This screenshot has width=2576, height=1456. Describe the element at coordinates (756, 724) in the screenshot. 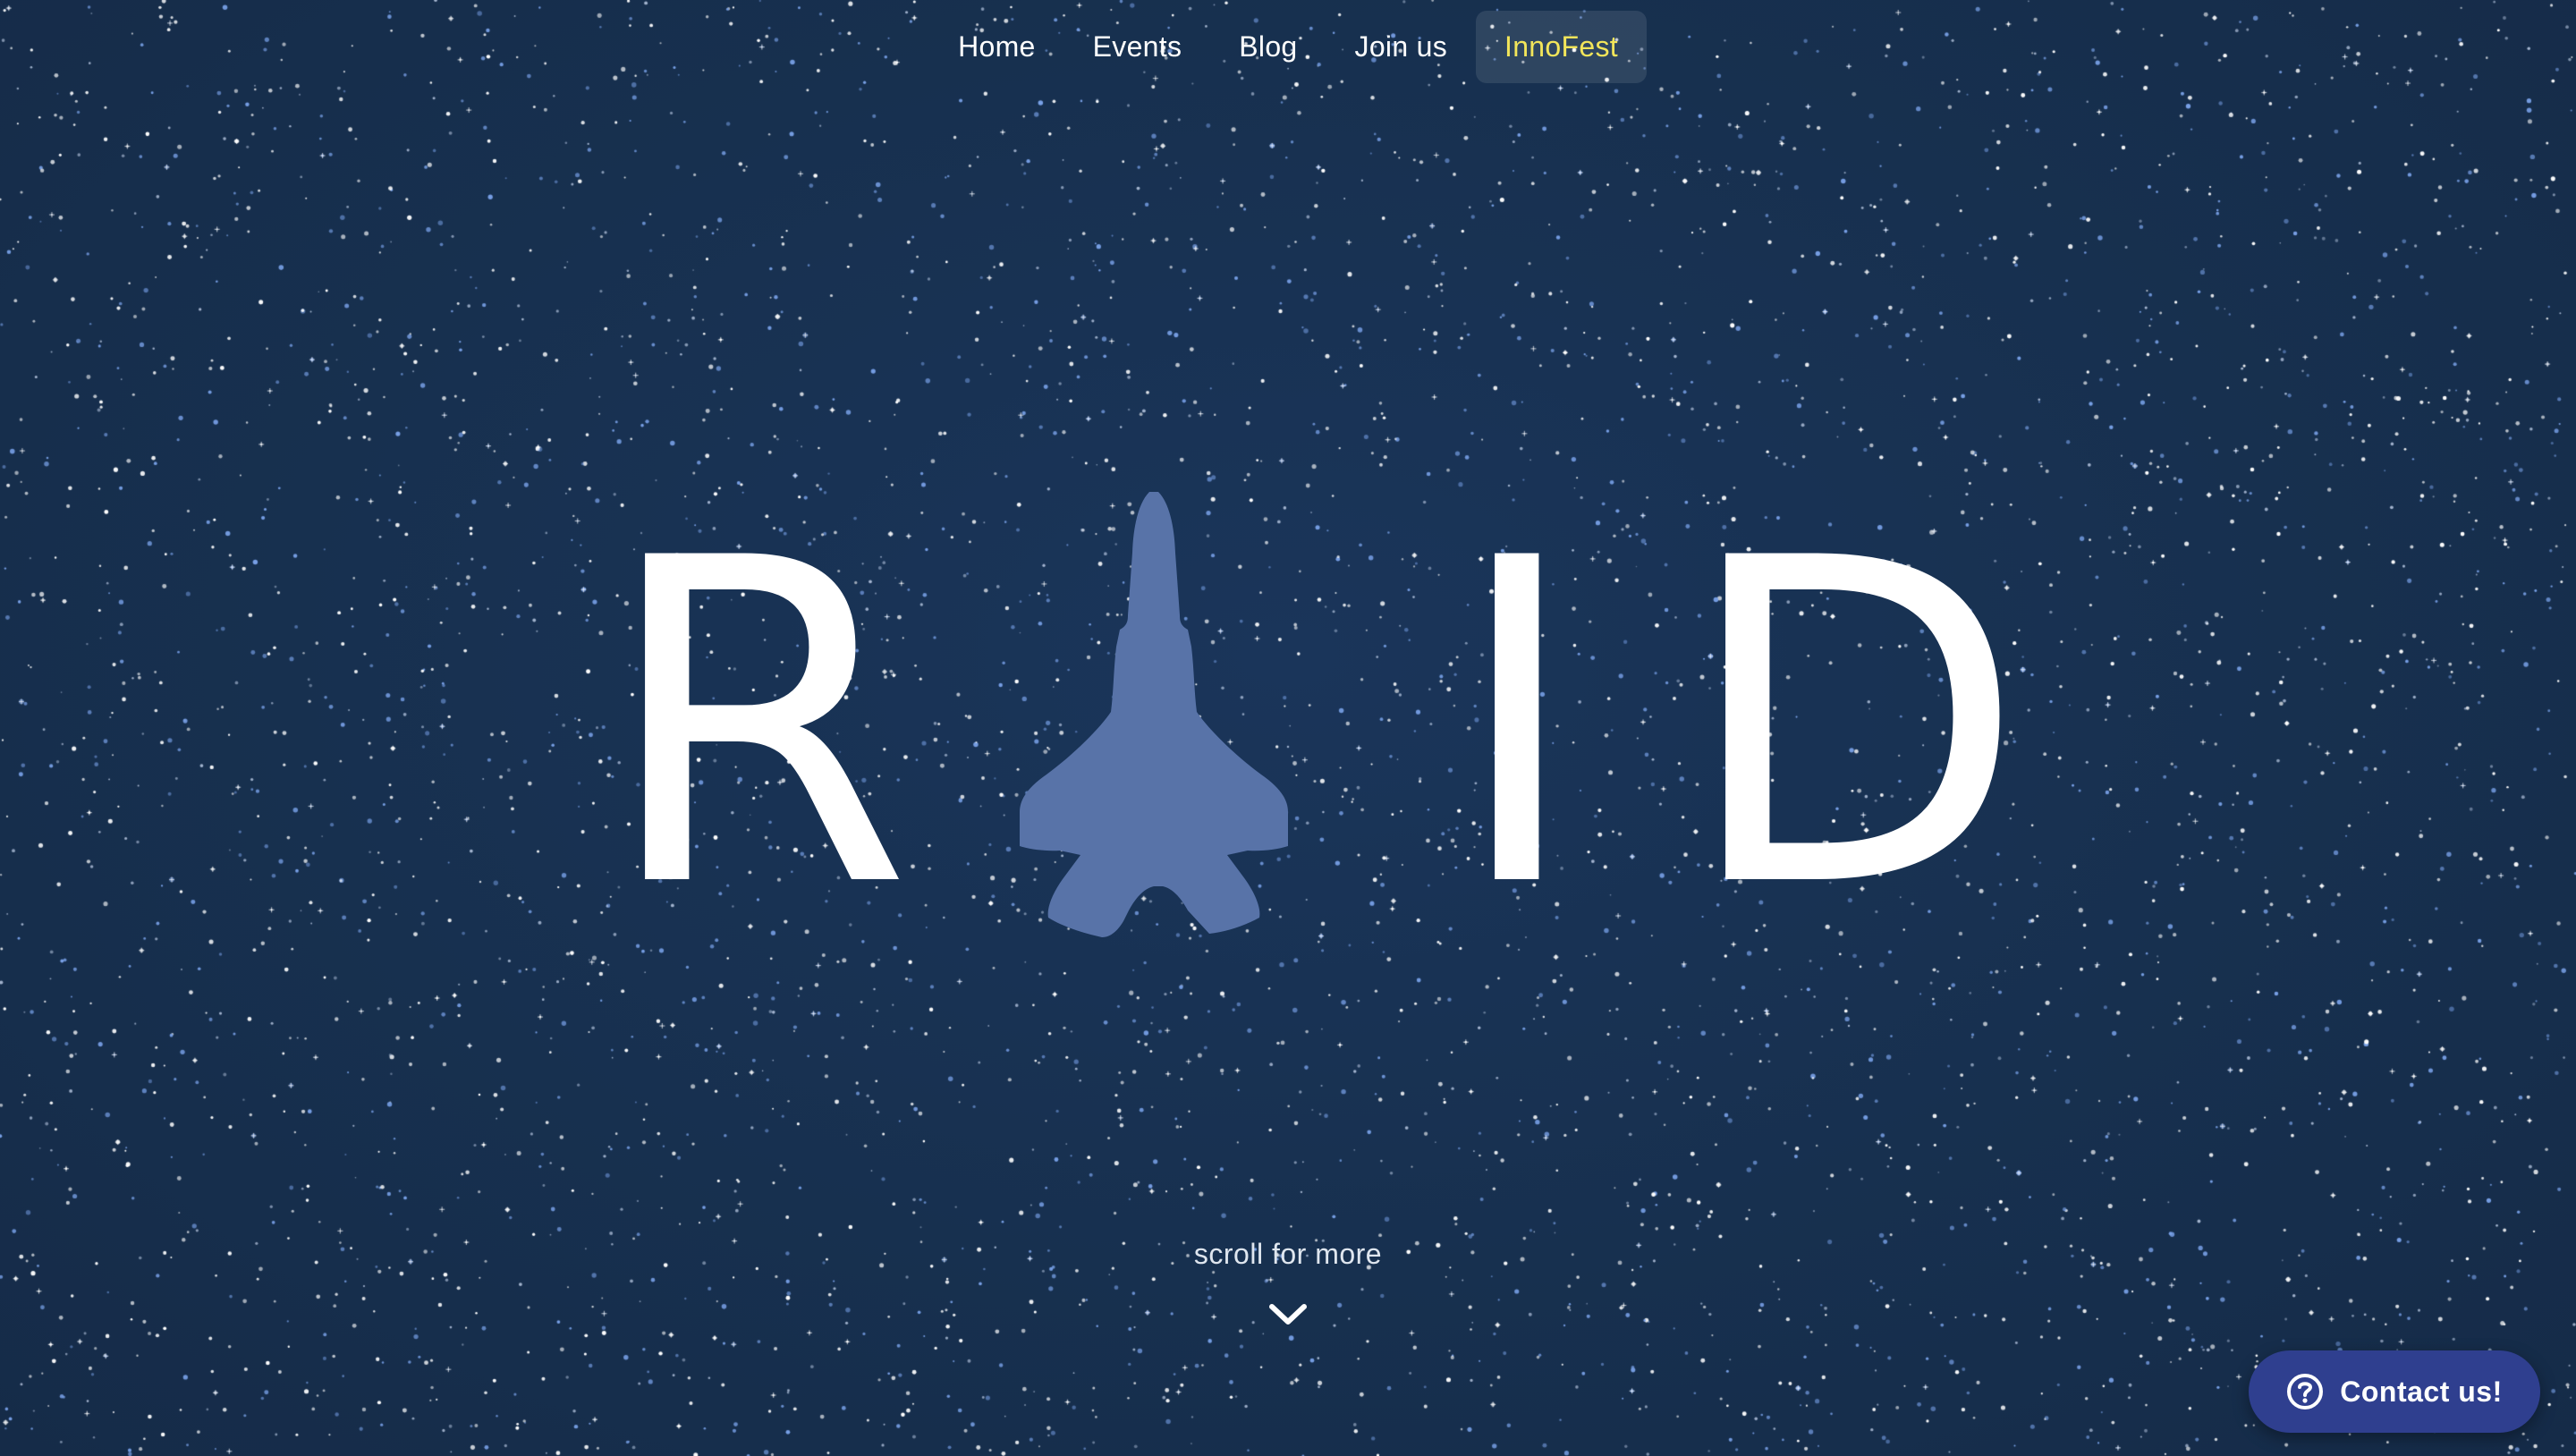

I see `logo-letter-r: R` at that location.